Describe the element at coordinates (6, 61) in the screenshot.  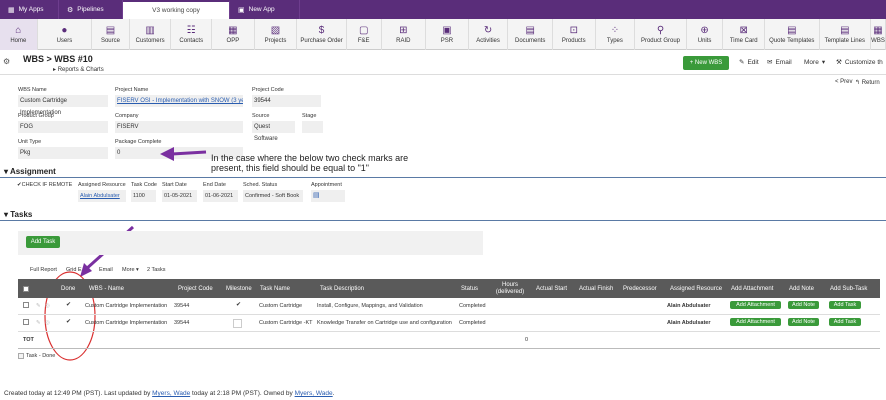
I see `gear-icon: ⚙` at that location.